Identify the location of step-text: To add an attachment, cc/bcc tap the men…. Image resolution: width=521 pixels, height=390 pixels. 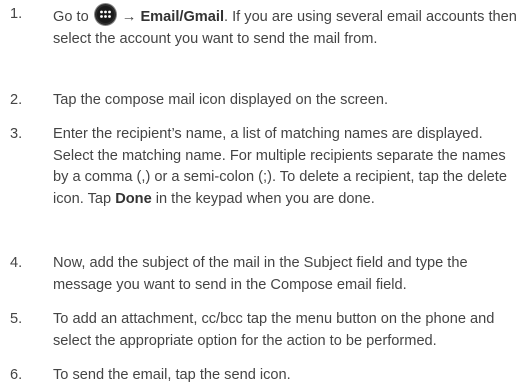
(274, 330).